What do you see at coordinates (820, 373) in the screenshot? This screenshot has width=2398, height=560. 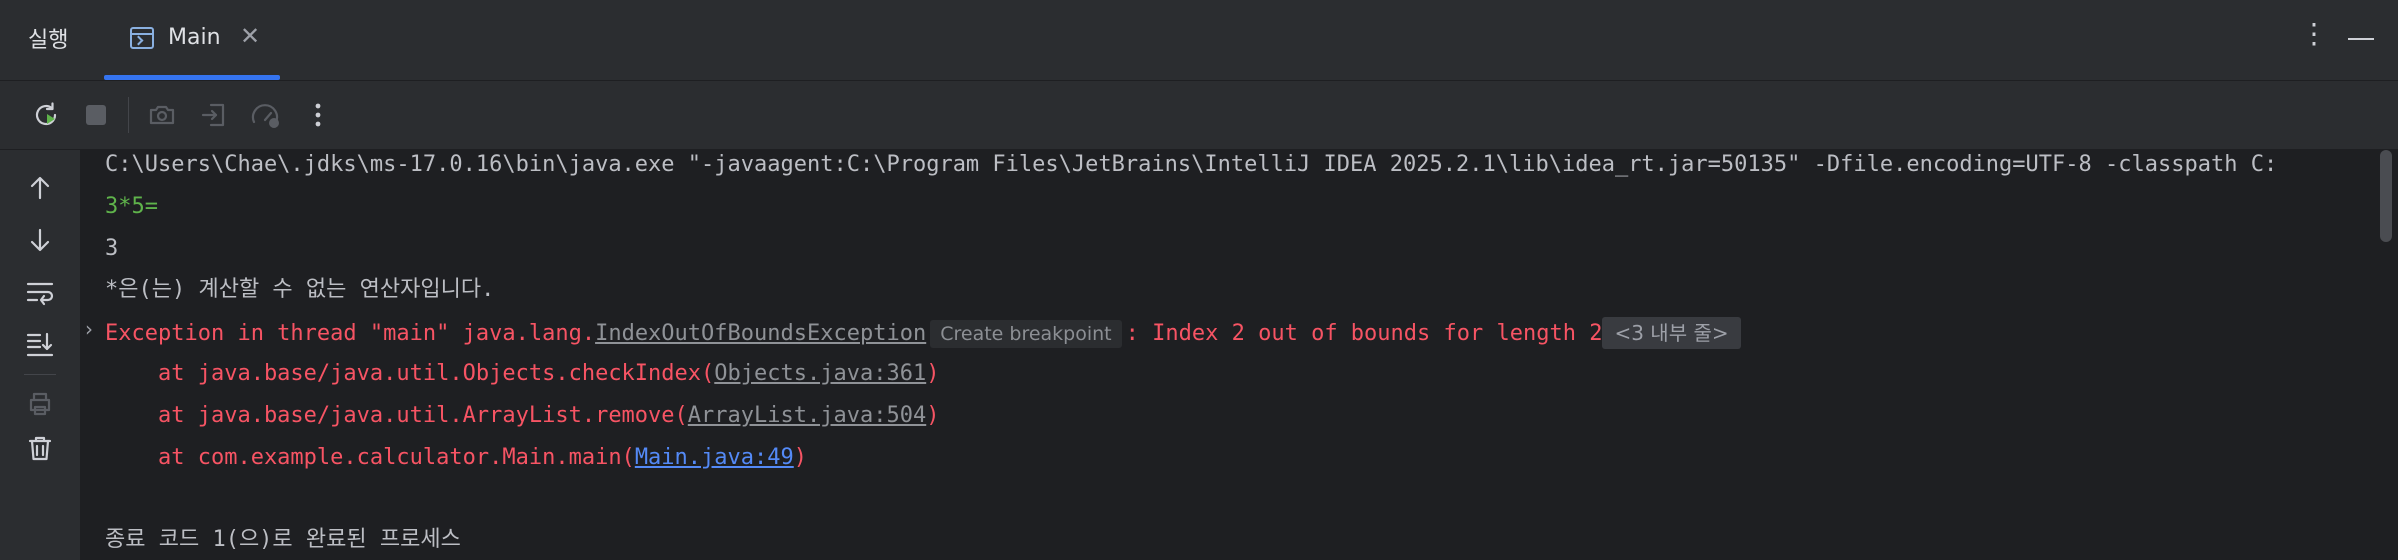 I see `stack-frame-link: Objects.java:361` at bounding box center [820, 373].